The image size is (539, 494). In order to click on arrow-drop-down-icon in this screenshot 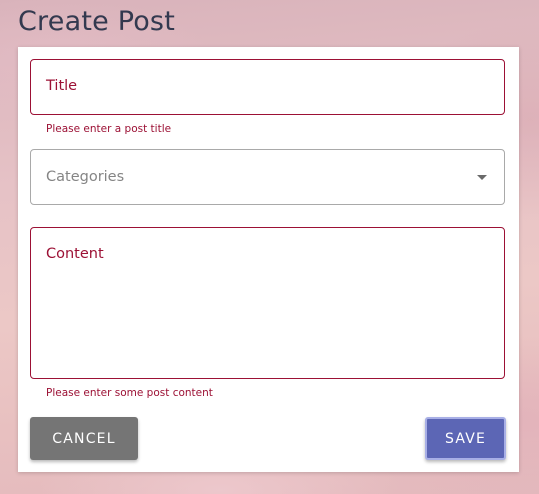, I will do `click(482, 177)`.